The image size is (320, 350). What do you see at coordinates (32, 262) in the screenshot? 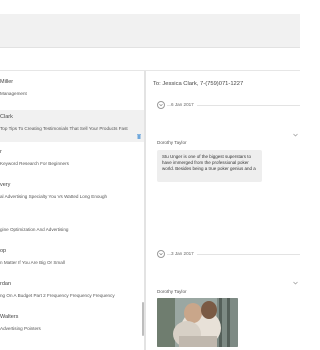
I see `conversation-snippet: n Matter If You Are Big Or Small` at bounding box center [32, 262].